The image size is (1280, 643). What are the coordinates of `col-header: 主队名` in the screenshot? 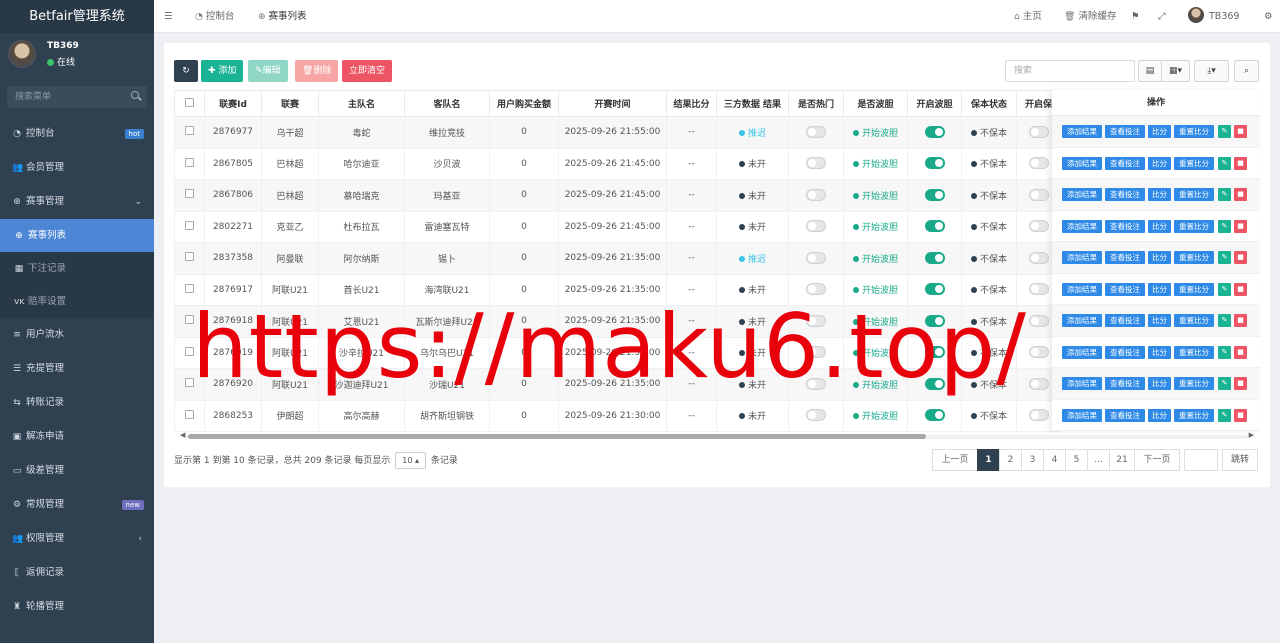 It's located at (361, 103).